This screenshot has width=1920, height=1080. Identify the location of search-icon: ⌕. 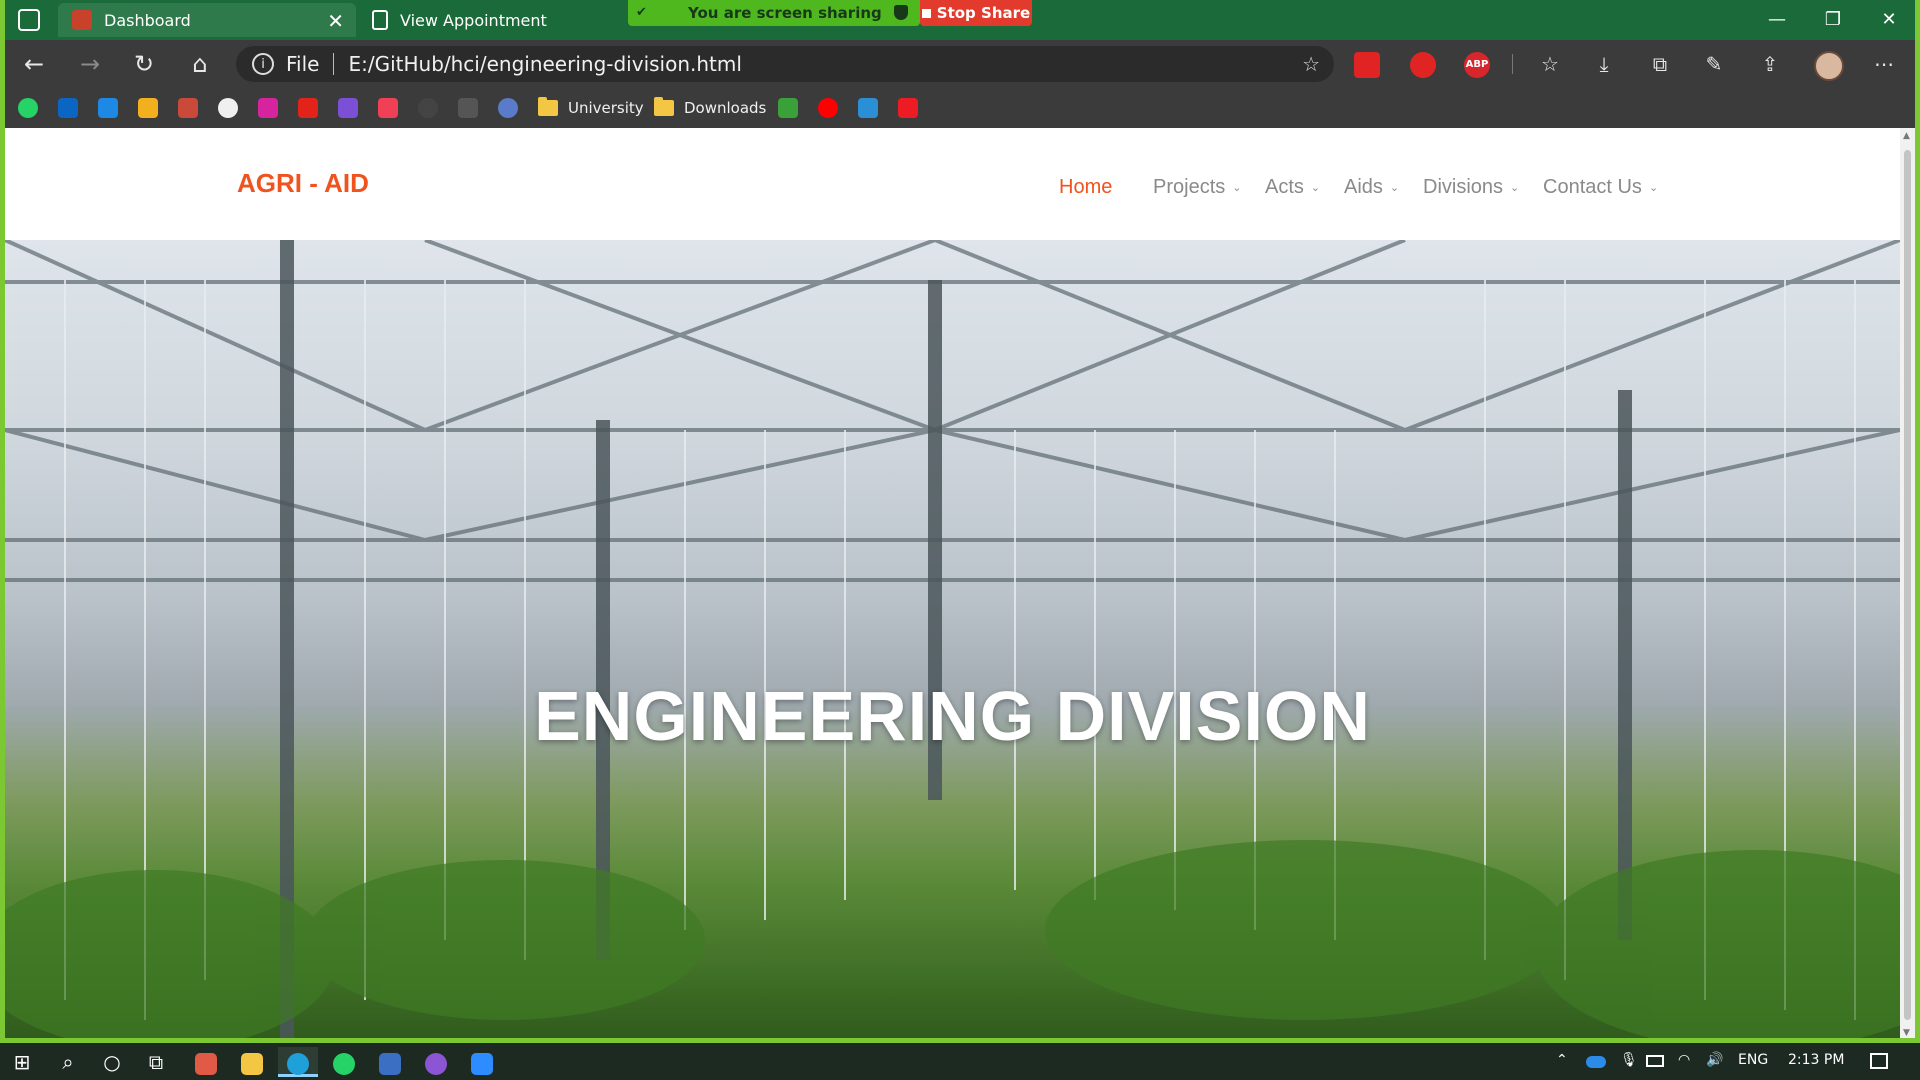
(68, 1062).